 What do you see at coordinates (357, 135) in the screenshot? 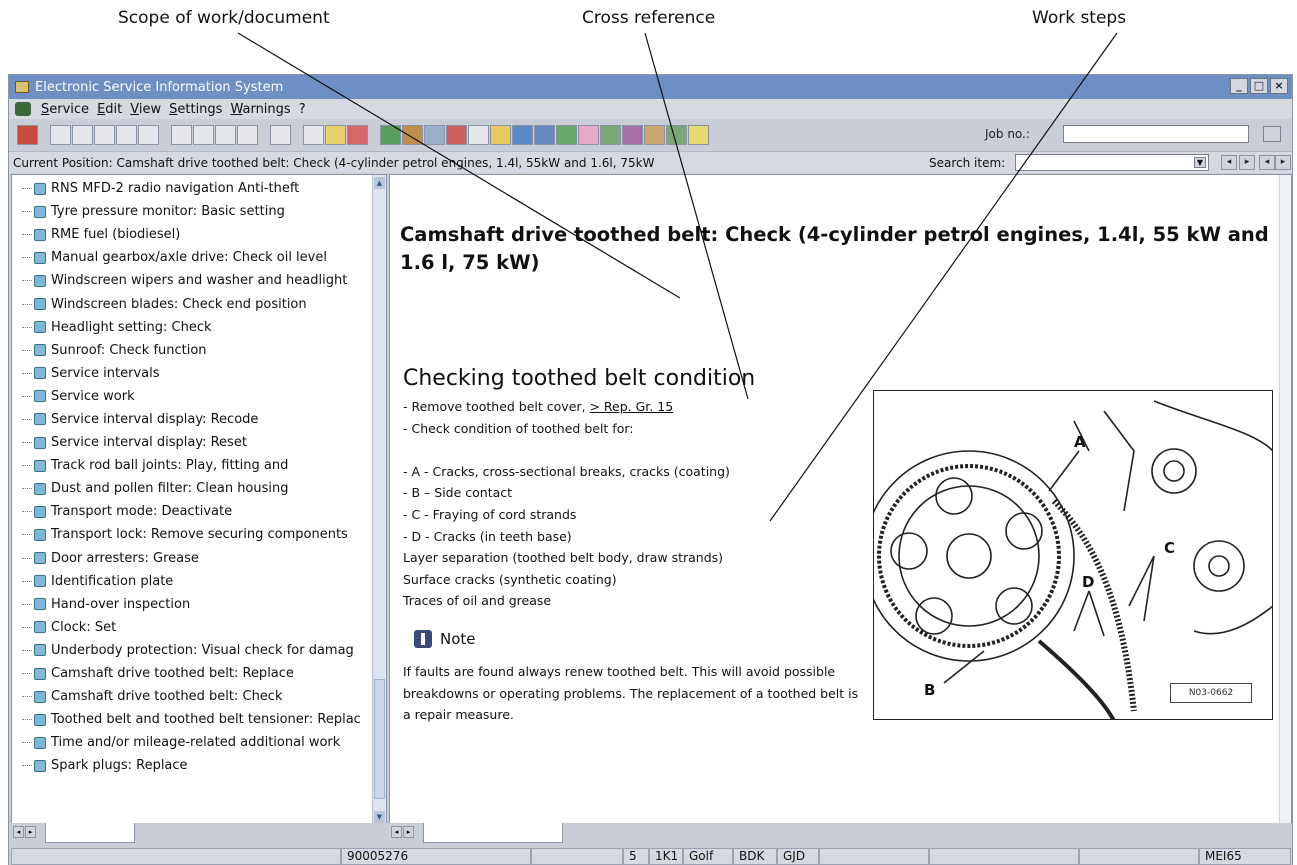
I see `list-icon` at bounding box center [357, 135].